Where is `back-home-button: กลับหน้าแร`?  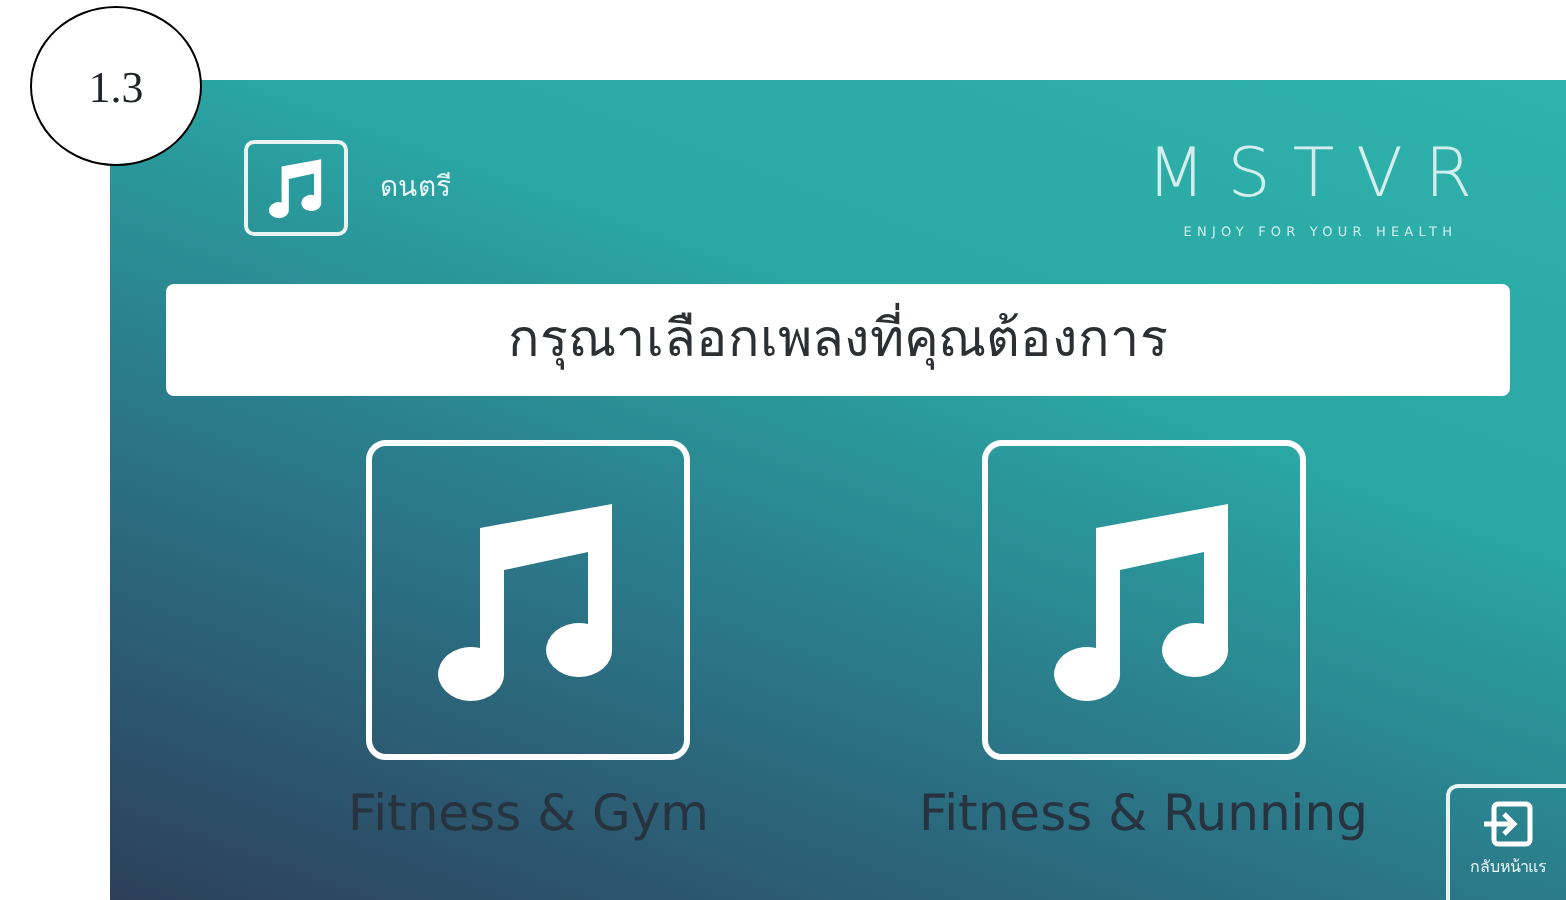 back-home-button: กลับหน้าแร is located at coordinates (1506, 842).